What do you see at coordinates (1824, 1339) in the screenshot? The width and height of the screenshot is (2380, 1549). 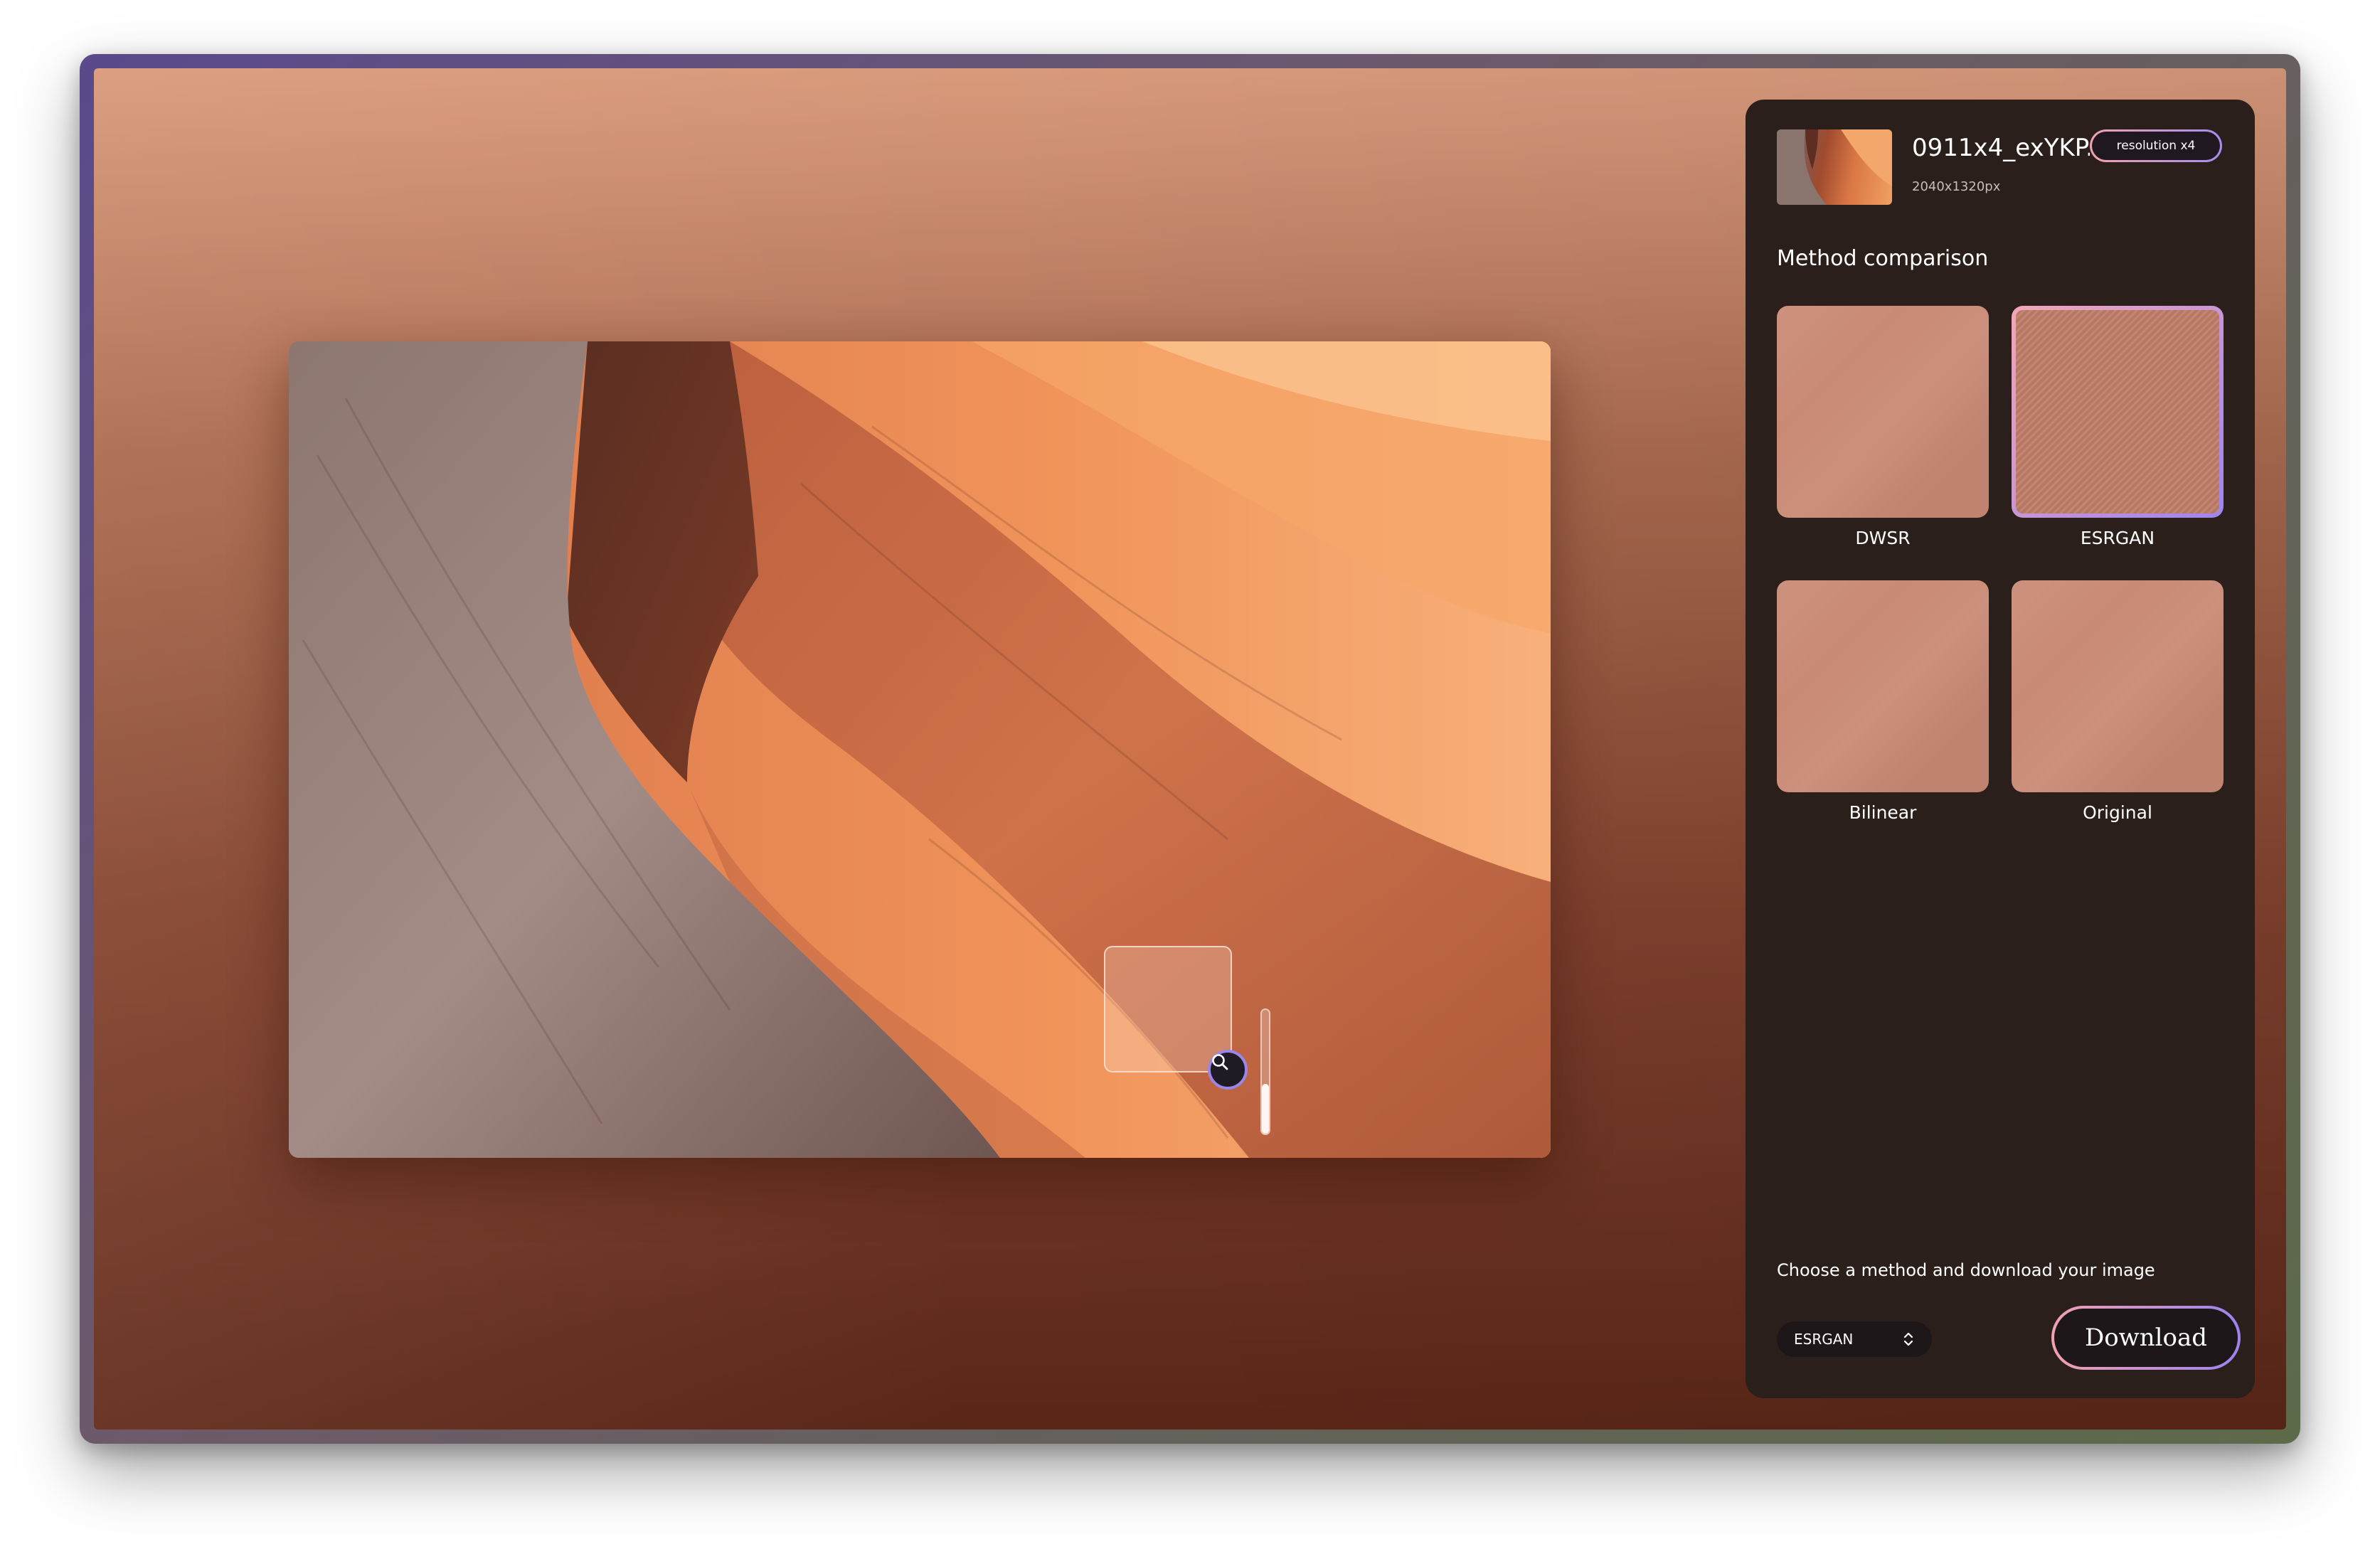 I see `method-select-value: ESRGAN` at bounding box center [1824, 1339].